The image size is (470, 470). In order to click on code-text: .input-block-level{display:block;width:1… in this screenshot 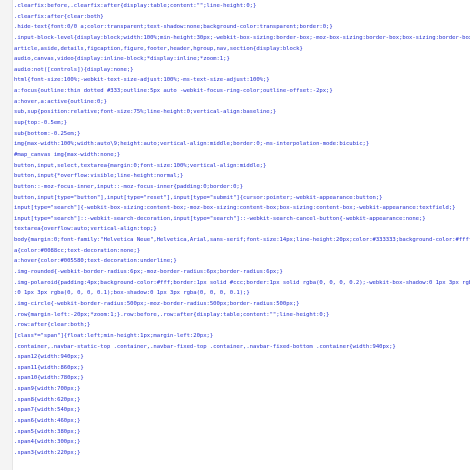, I will do `click(242, 37)`.